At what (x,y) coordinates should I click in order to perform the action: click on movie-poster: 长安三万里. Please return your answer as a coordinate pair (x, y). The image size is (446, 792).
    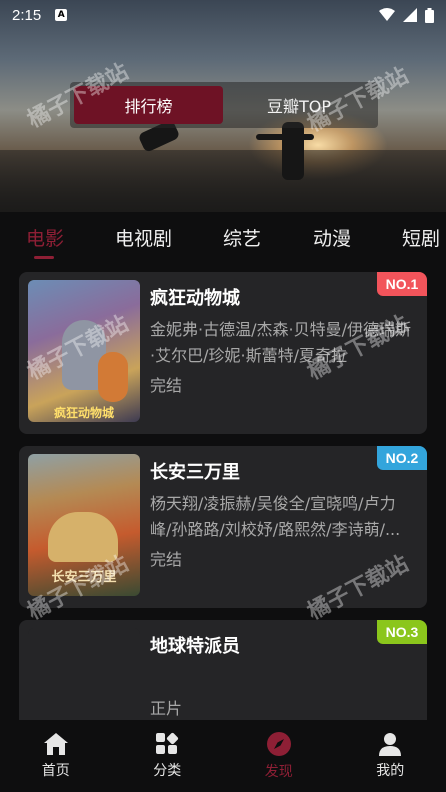
    Looking at the image, I should click on (84, 525).